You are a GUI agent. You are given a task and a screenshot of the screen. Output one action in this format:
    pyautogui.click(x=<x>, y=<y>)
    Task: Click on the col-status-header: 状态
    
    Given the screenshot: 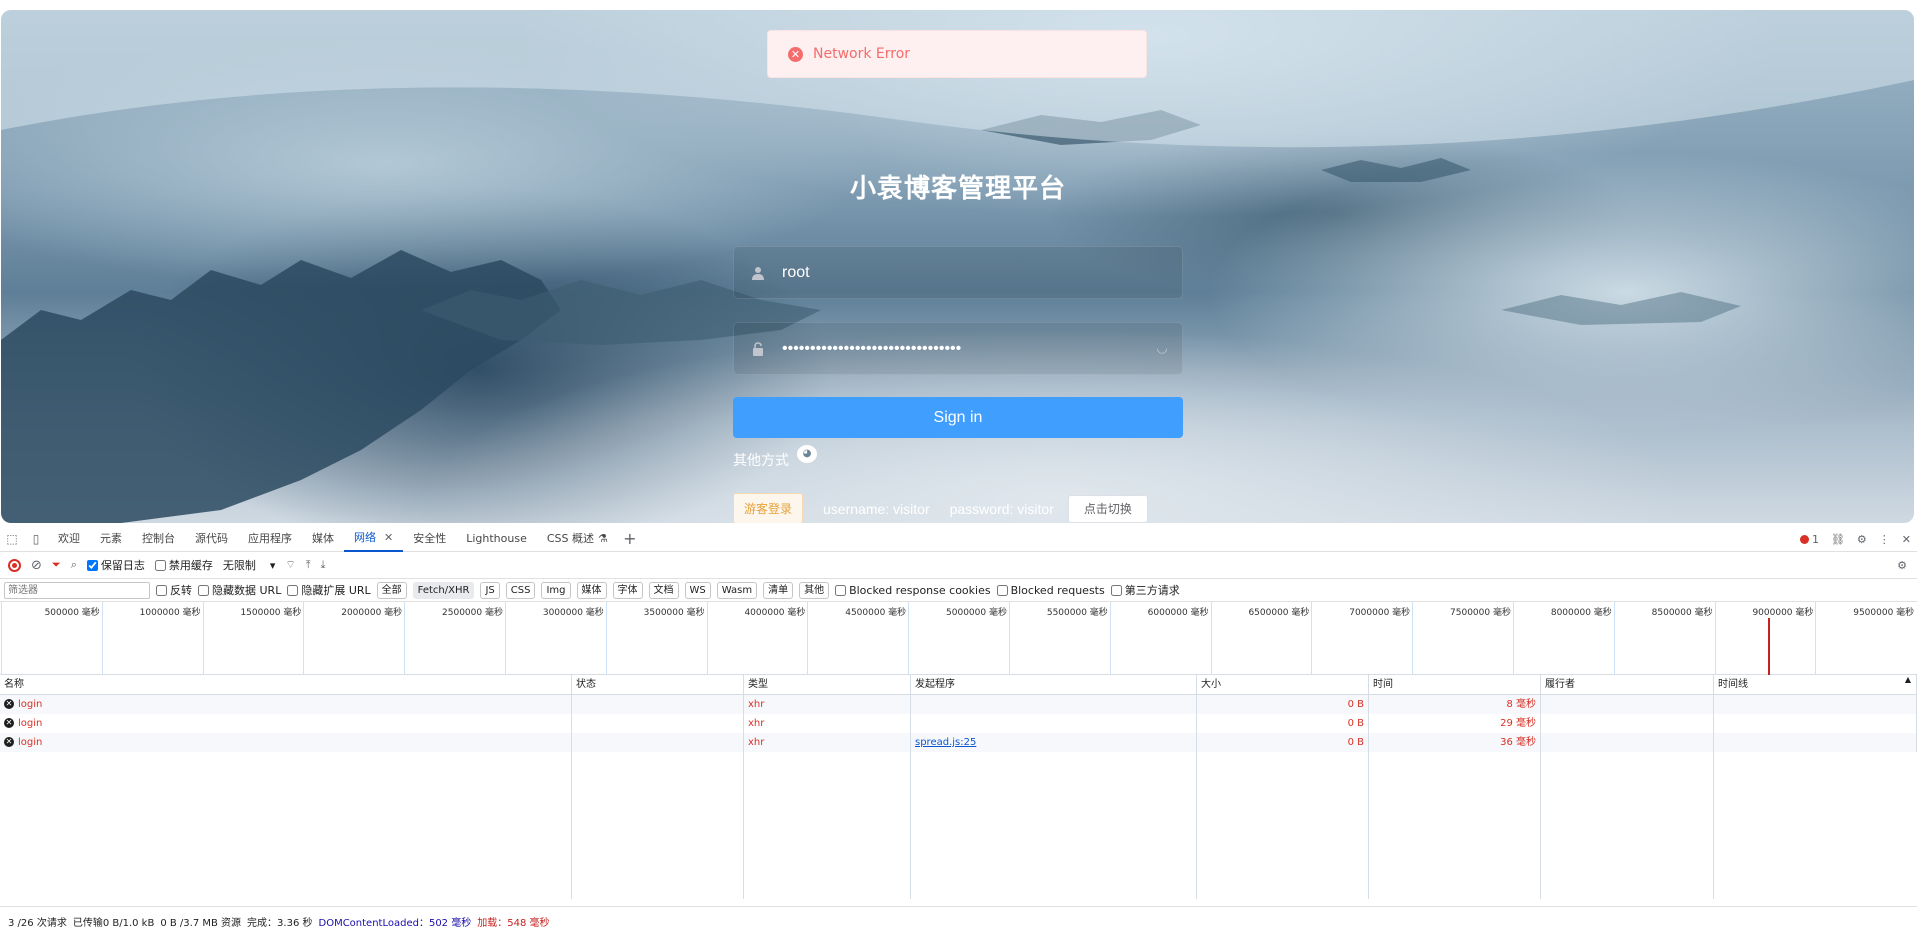 What is the action you would take?
    pyautogui.click(x=658, y=685)
    